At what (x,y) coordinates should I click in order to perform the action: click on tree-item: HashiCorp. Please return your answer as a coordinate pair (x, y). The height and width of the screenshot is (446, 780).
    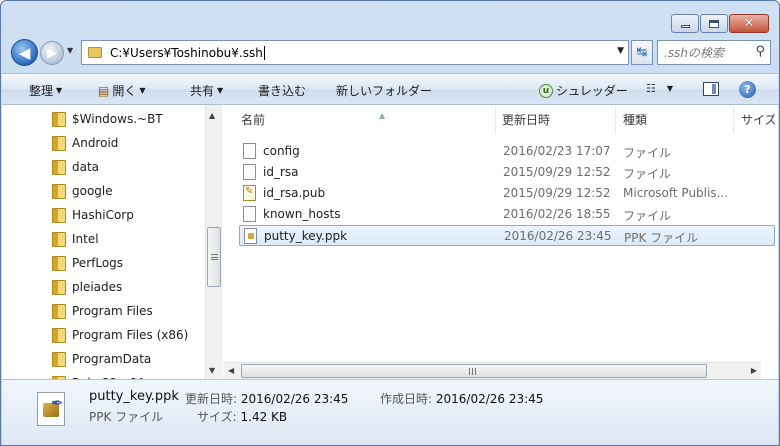
    Looking at the image, I should click on (93, 215).